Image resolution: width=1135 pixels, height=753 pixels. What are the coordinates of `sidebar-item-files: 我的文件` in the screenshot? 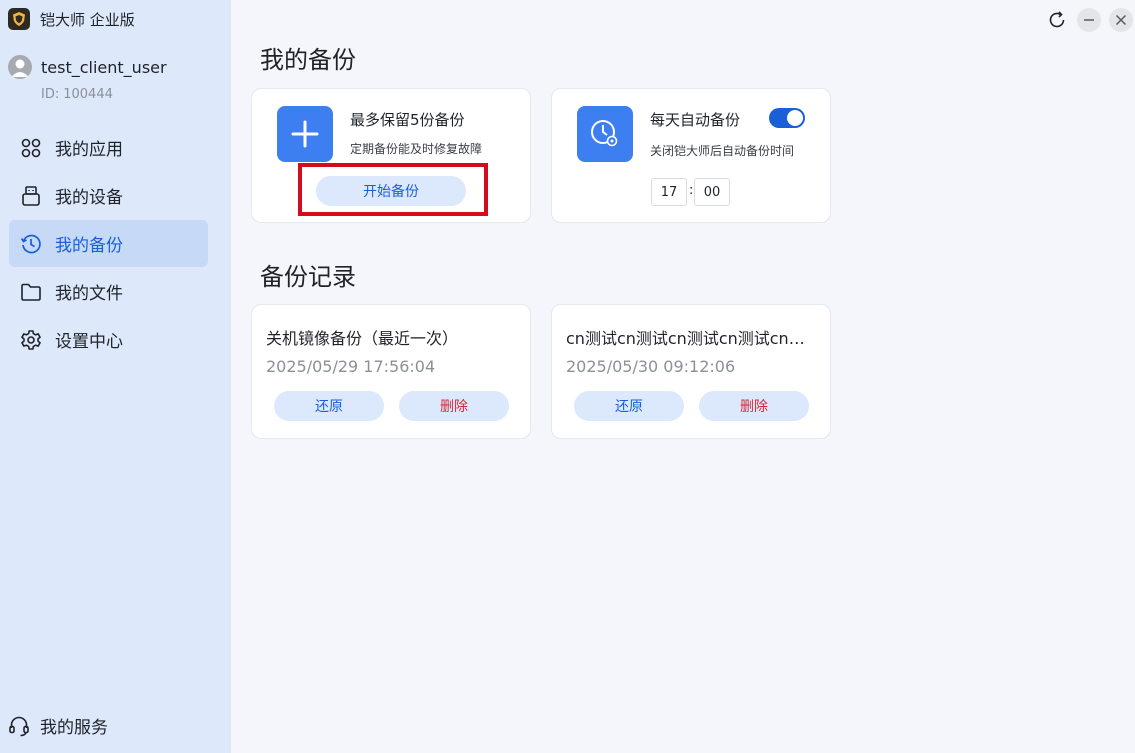 It's located at (108, 291).